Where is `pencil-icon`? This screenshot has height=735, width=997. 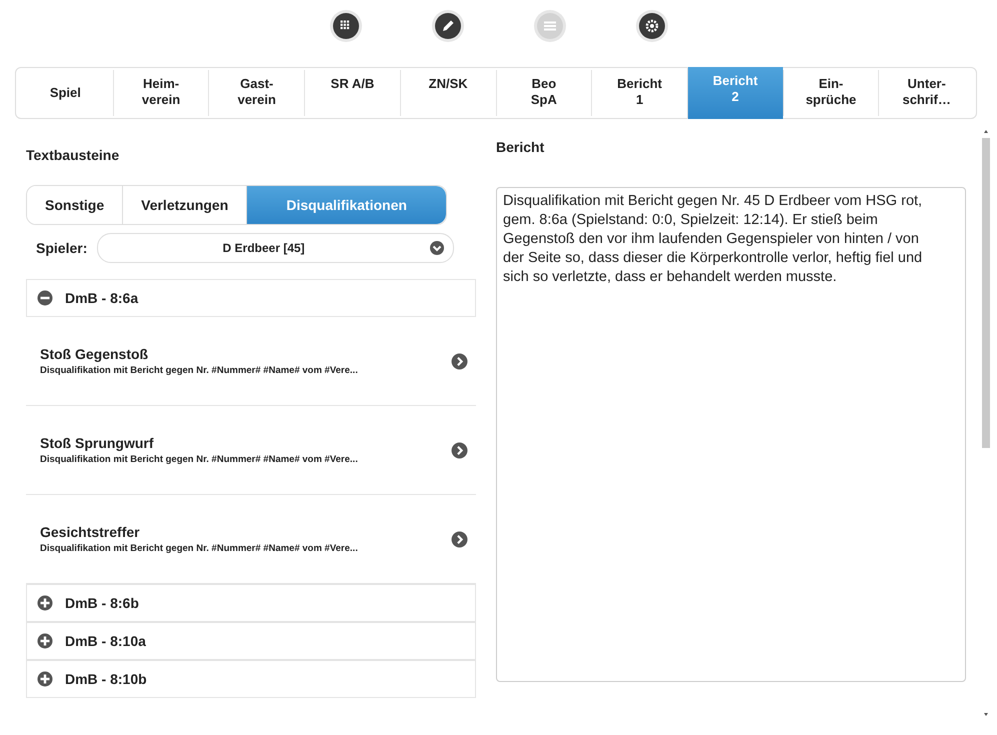 pencil-icon is located at coordinates (447, 26).